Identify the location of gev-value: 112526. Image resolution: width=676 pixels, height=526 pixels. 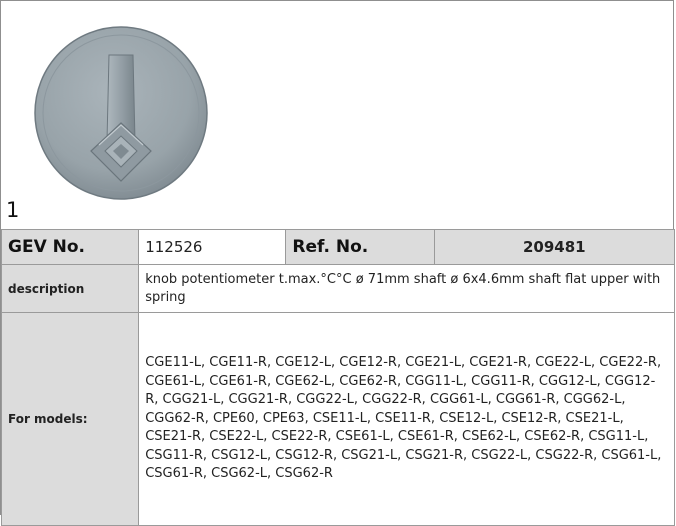
(212, 247).